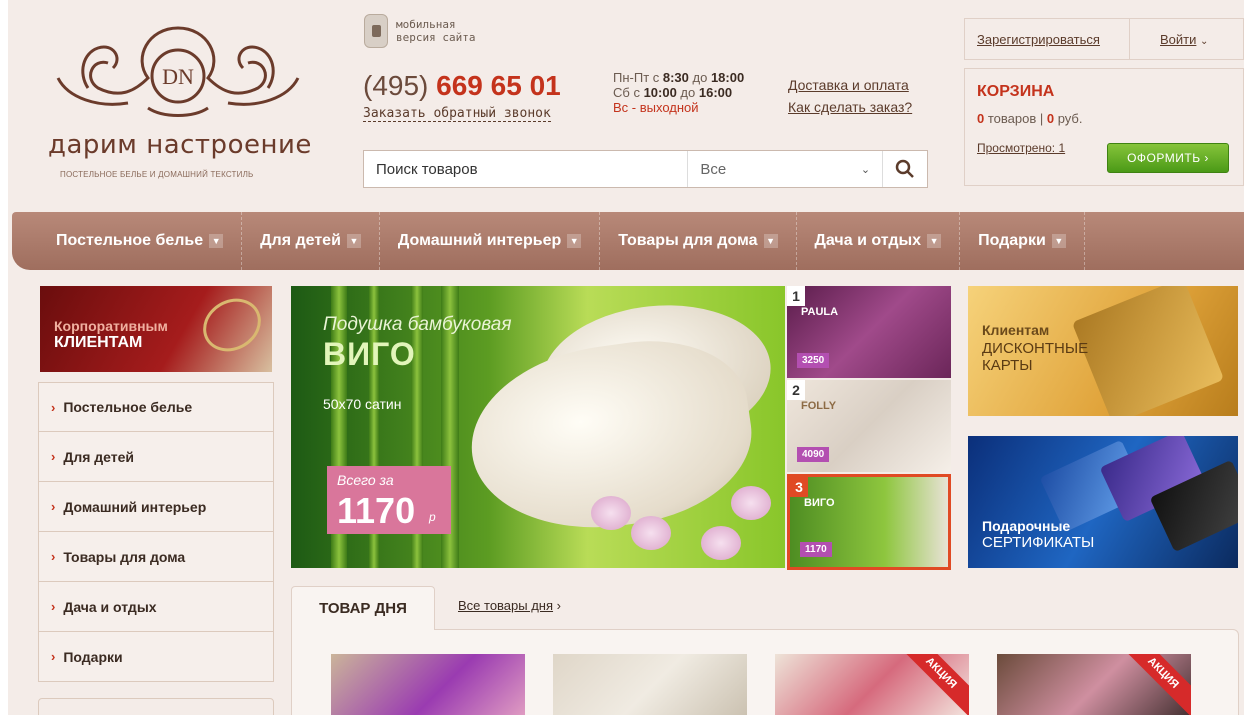 This screenshot has width=1244, height=715. What do you see at coordinates (1030, 118) in the screenshot?
I see `cart-summary: 0 товаров | 0 руб.` at bounding box center [1030, 118].